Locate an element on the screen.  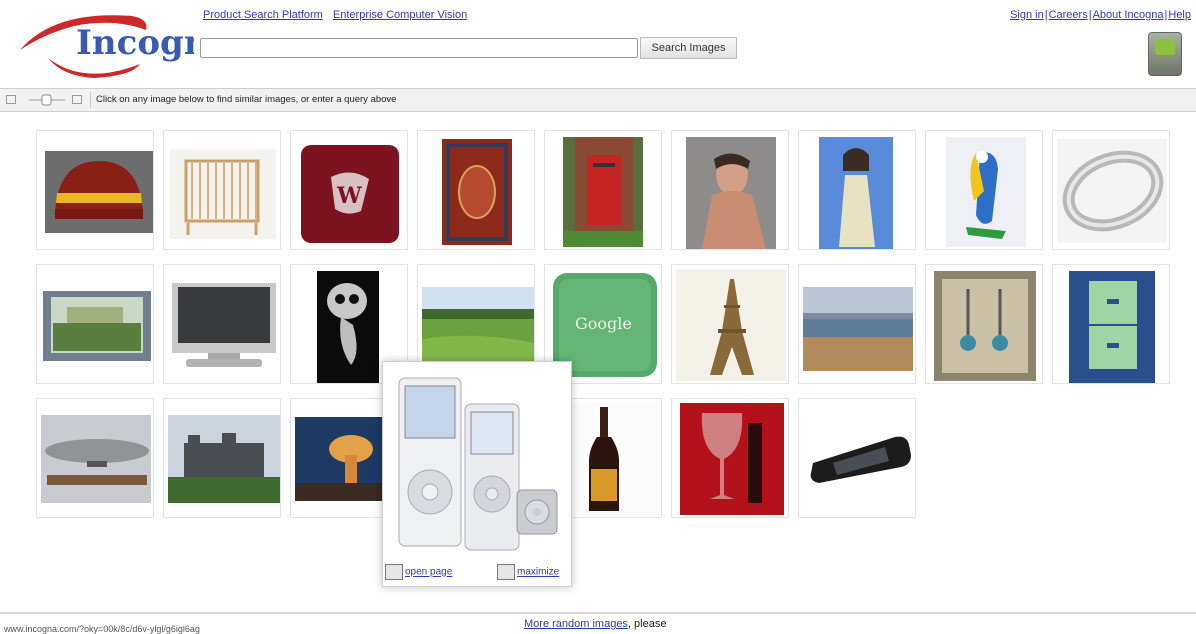
diamond-ring-image is located at coordinates (1112, 191).